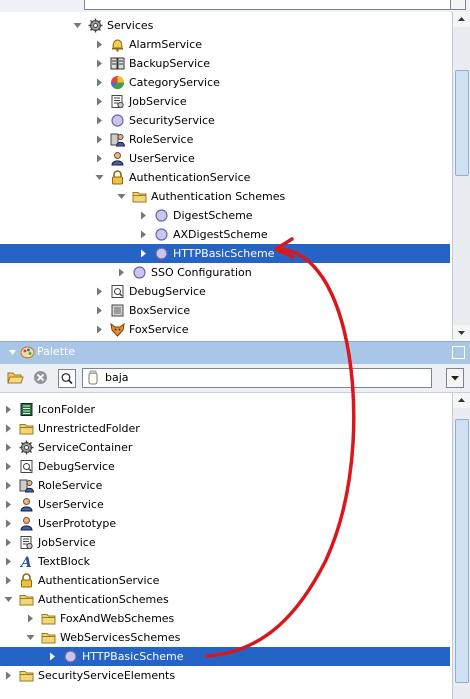 This screenshot has height=699, width=470. I want to click on palette-module-dropdown, so click(455, 378).